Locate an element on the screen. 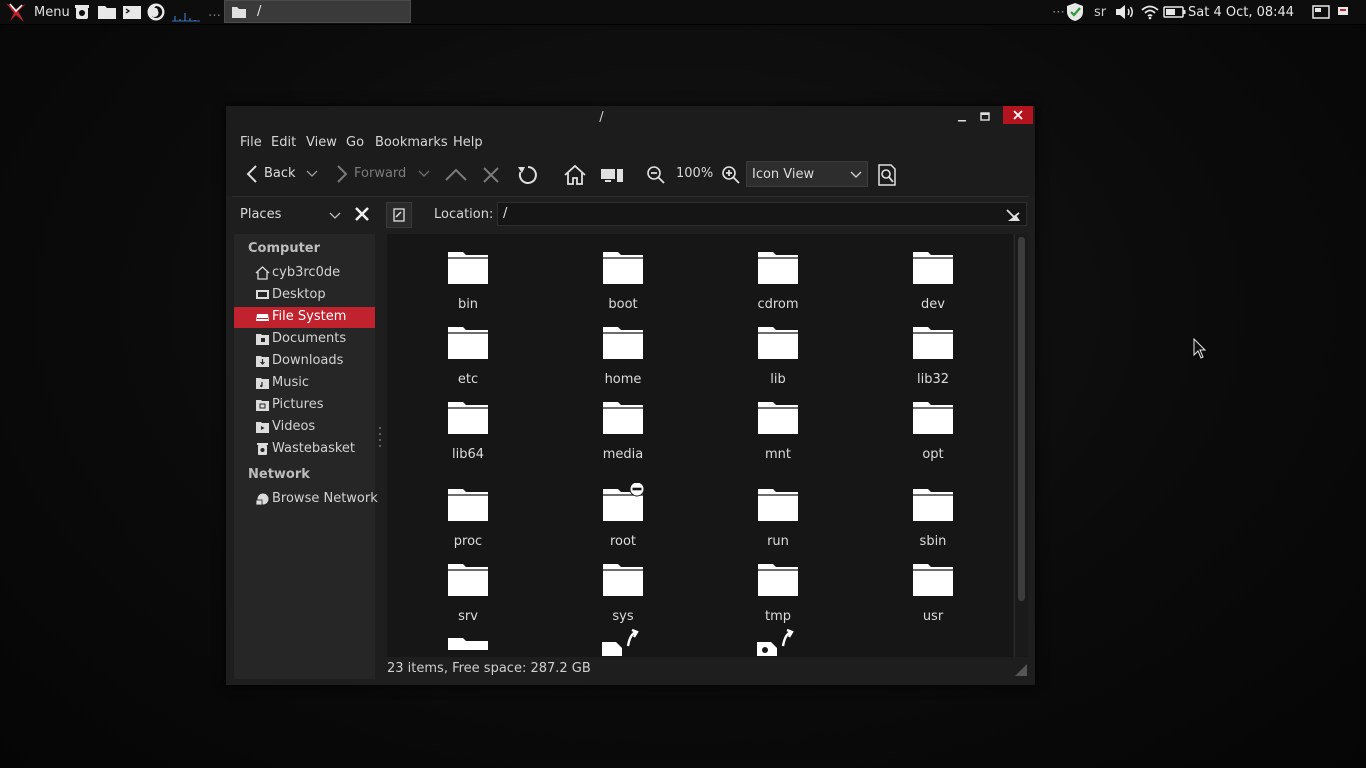 The image size is (1366, 768). computer-button is located at coordinates (612, 175).